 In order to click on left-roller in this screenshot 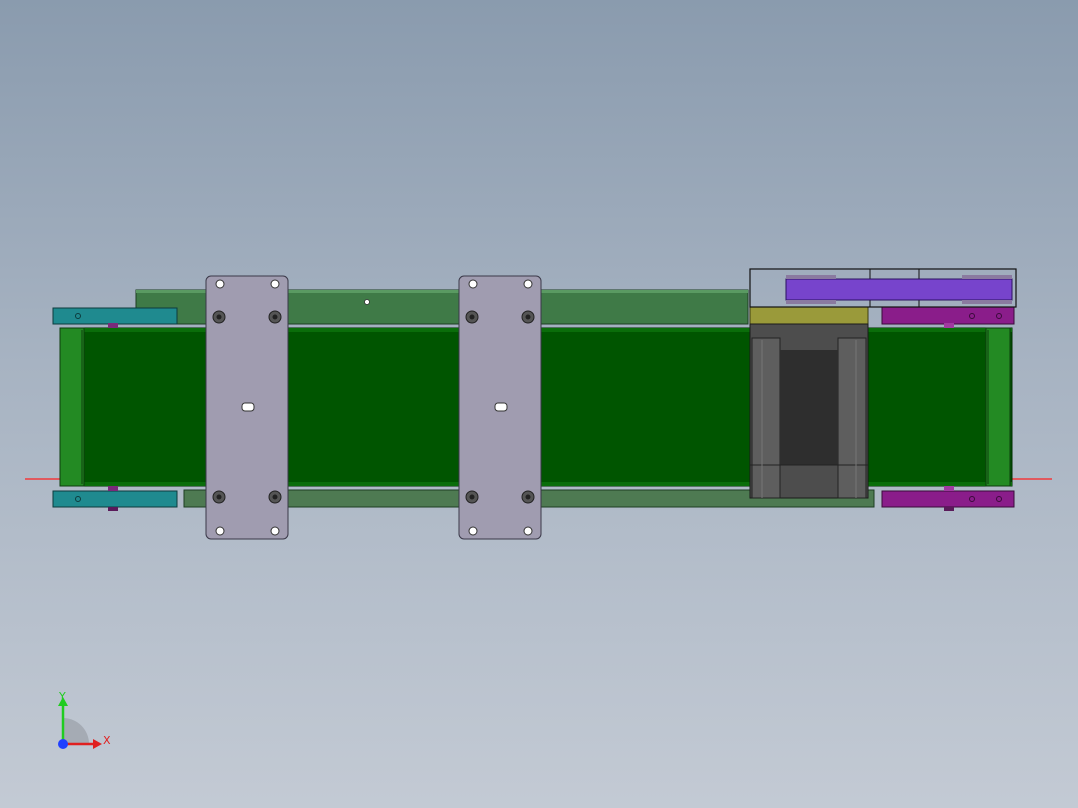, I will do `click(72, 407)`.